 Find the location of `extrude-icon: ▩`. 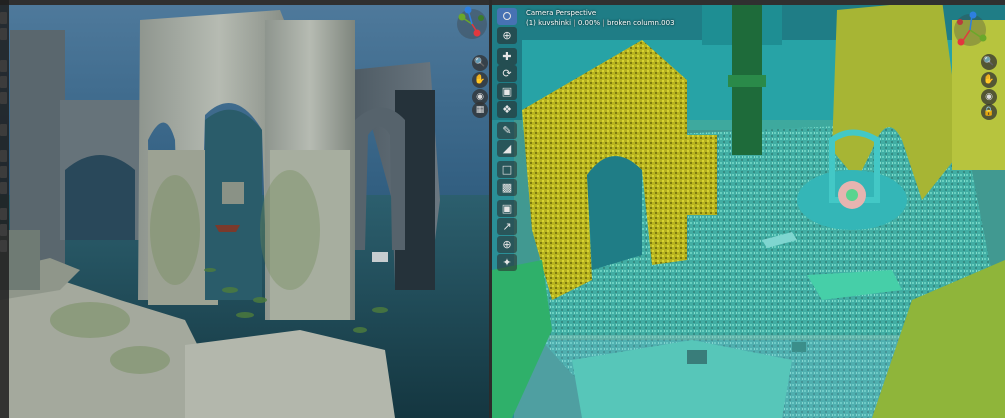

extrude-icon: ▩ is located at coordinates (507, 187).